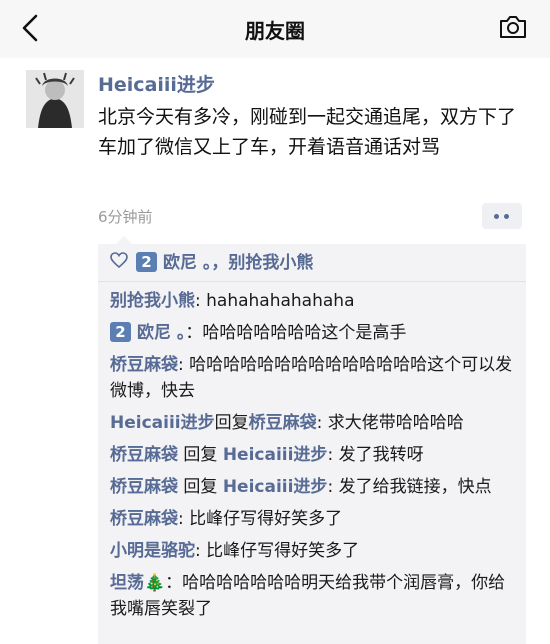 This screenshot has width=550, height=644. I want to click on comment-item: 桥豆麻袋: 比峰仔写得好笑多了, so click(312, 519).